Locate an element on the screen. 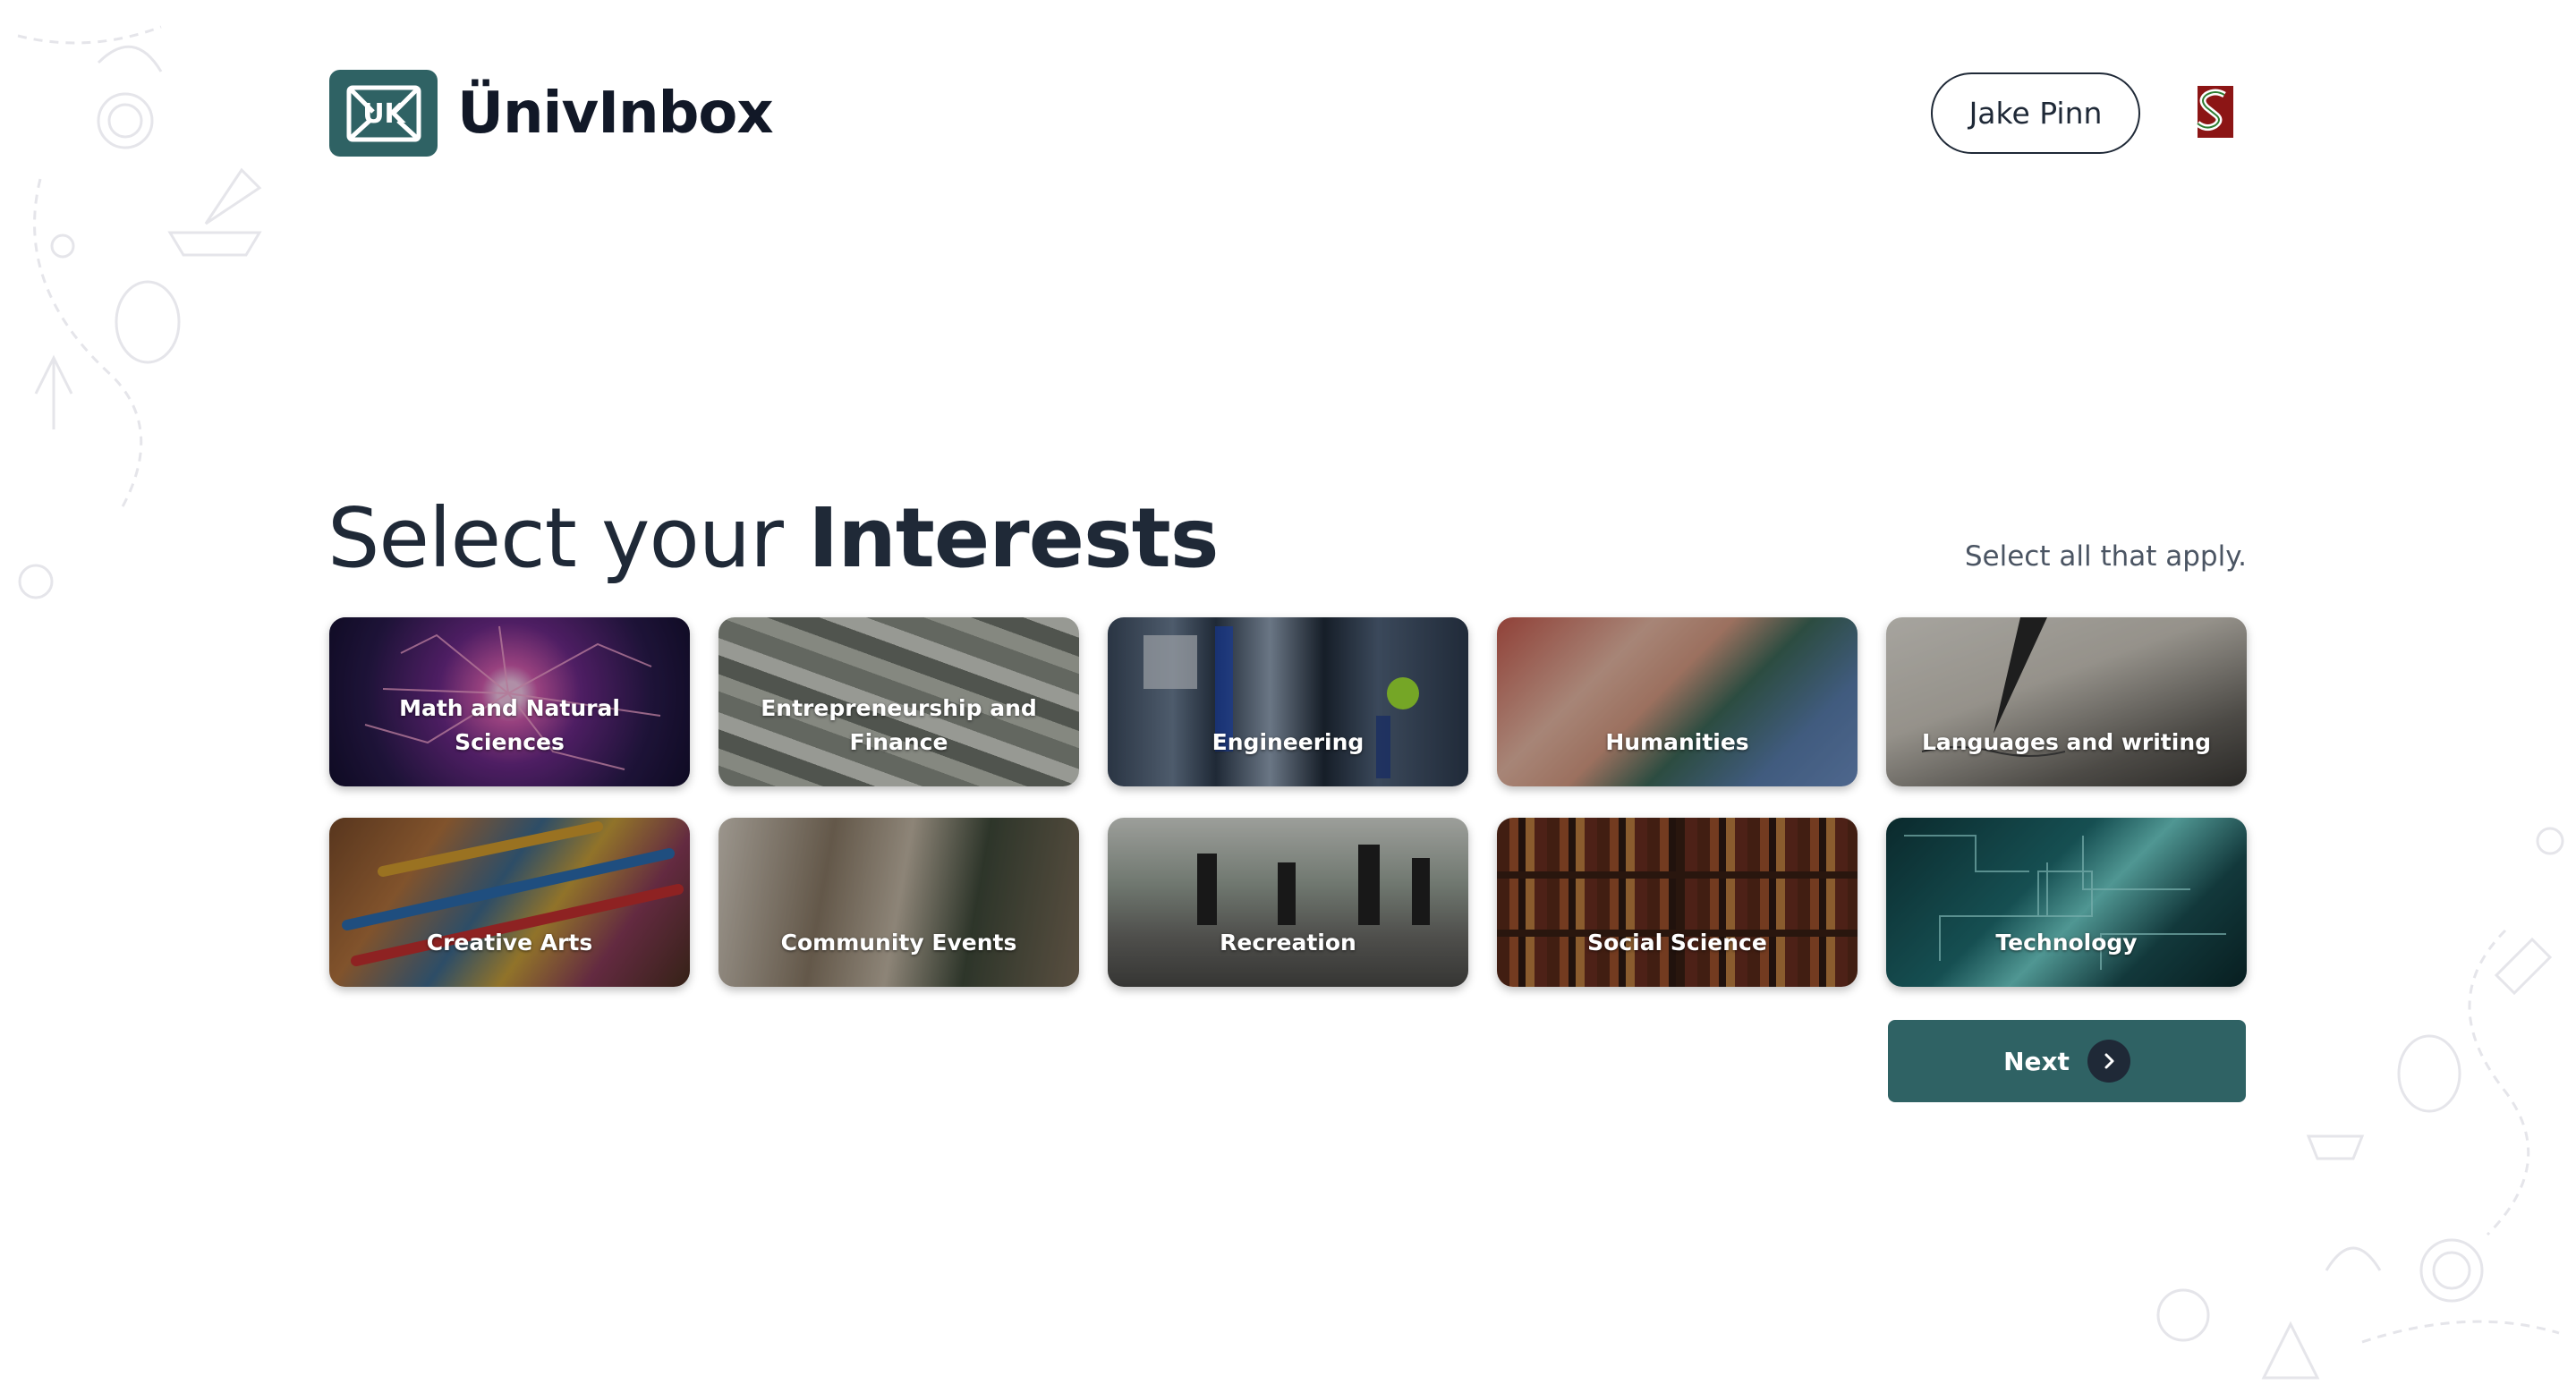 This screenshot has width=2576, height=1393. page-title: Select your Interests is located at coordinates (773, 538).